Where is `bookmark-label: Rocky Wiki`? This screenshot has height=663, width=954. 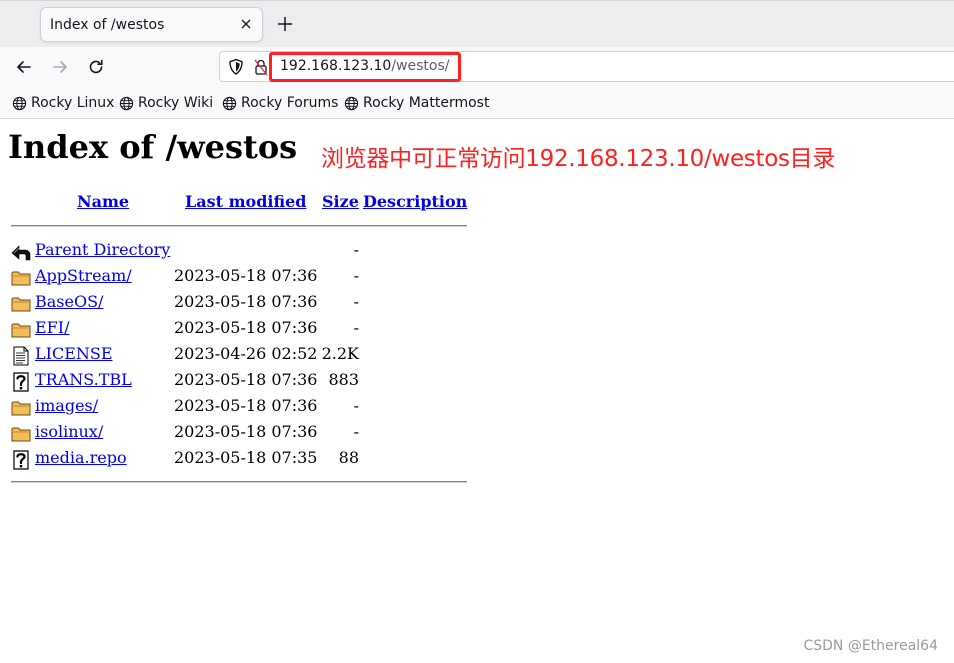 bookmark-label: Rocky Wiki is located at coordinates (176, 103).